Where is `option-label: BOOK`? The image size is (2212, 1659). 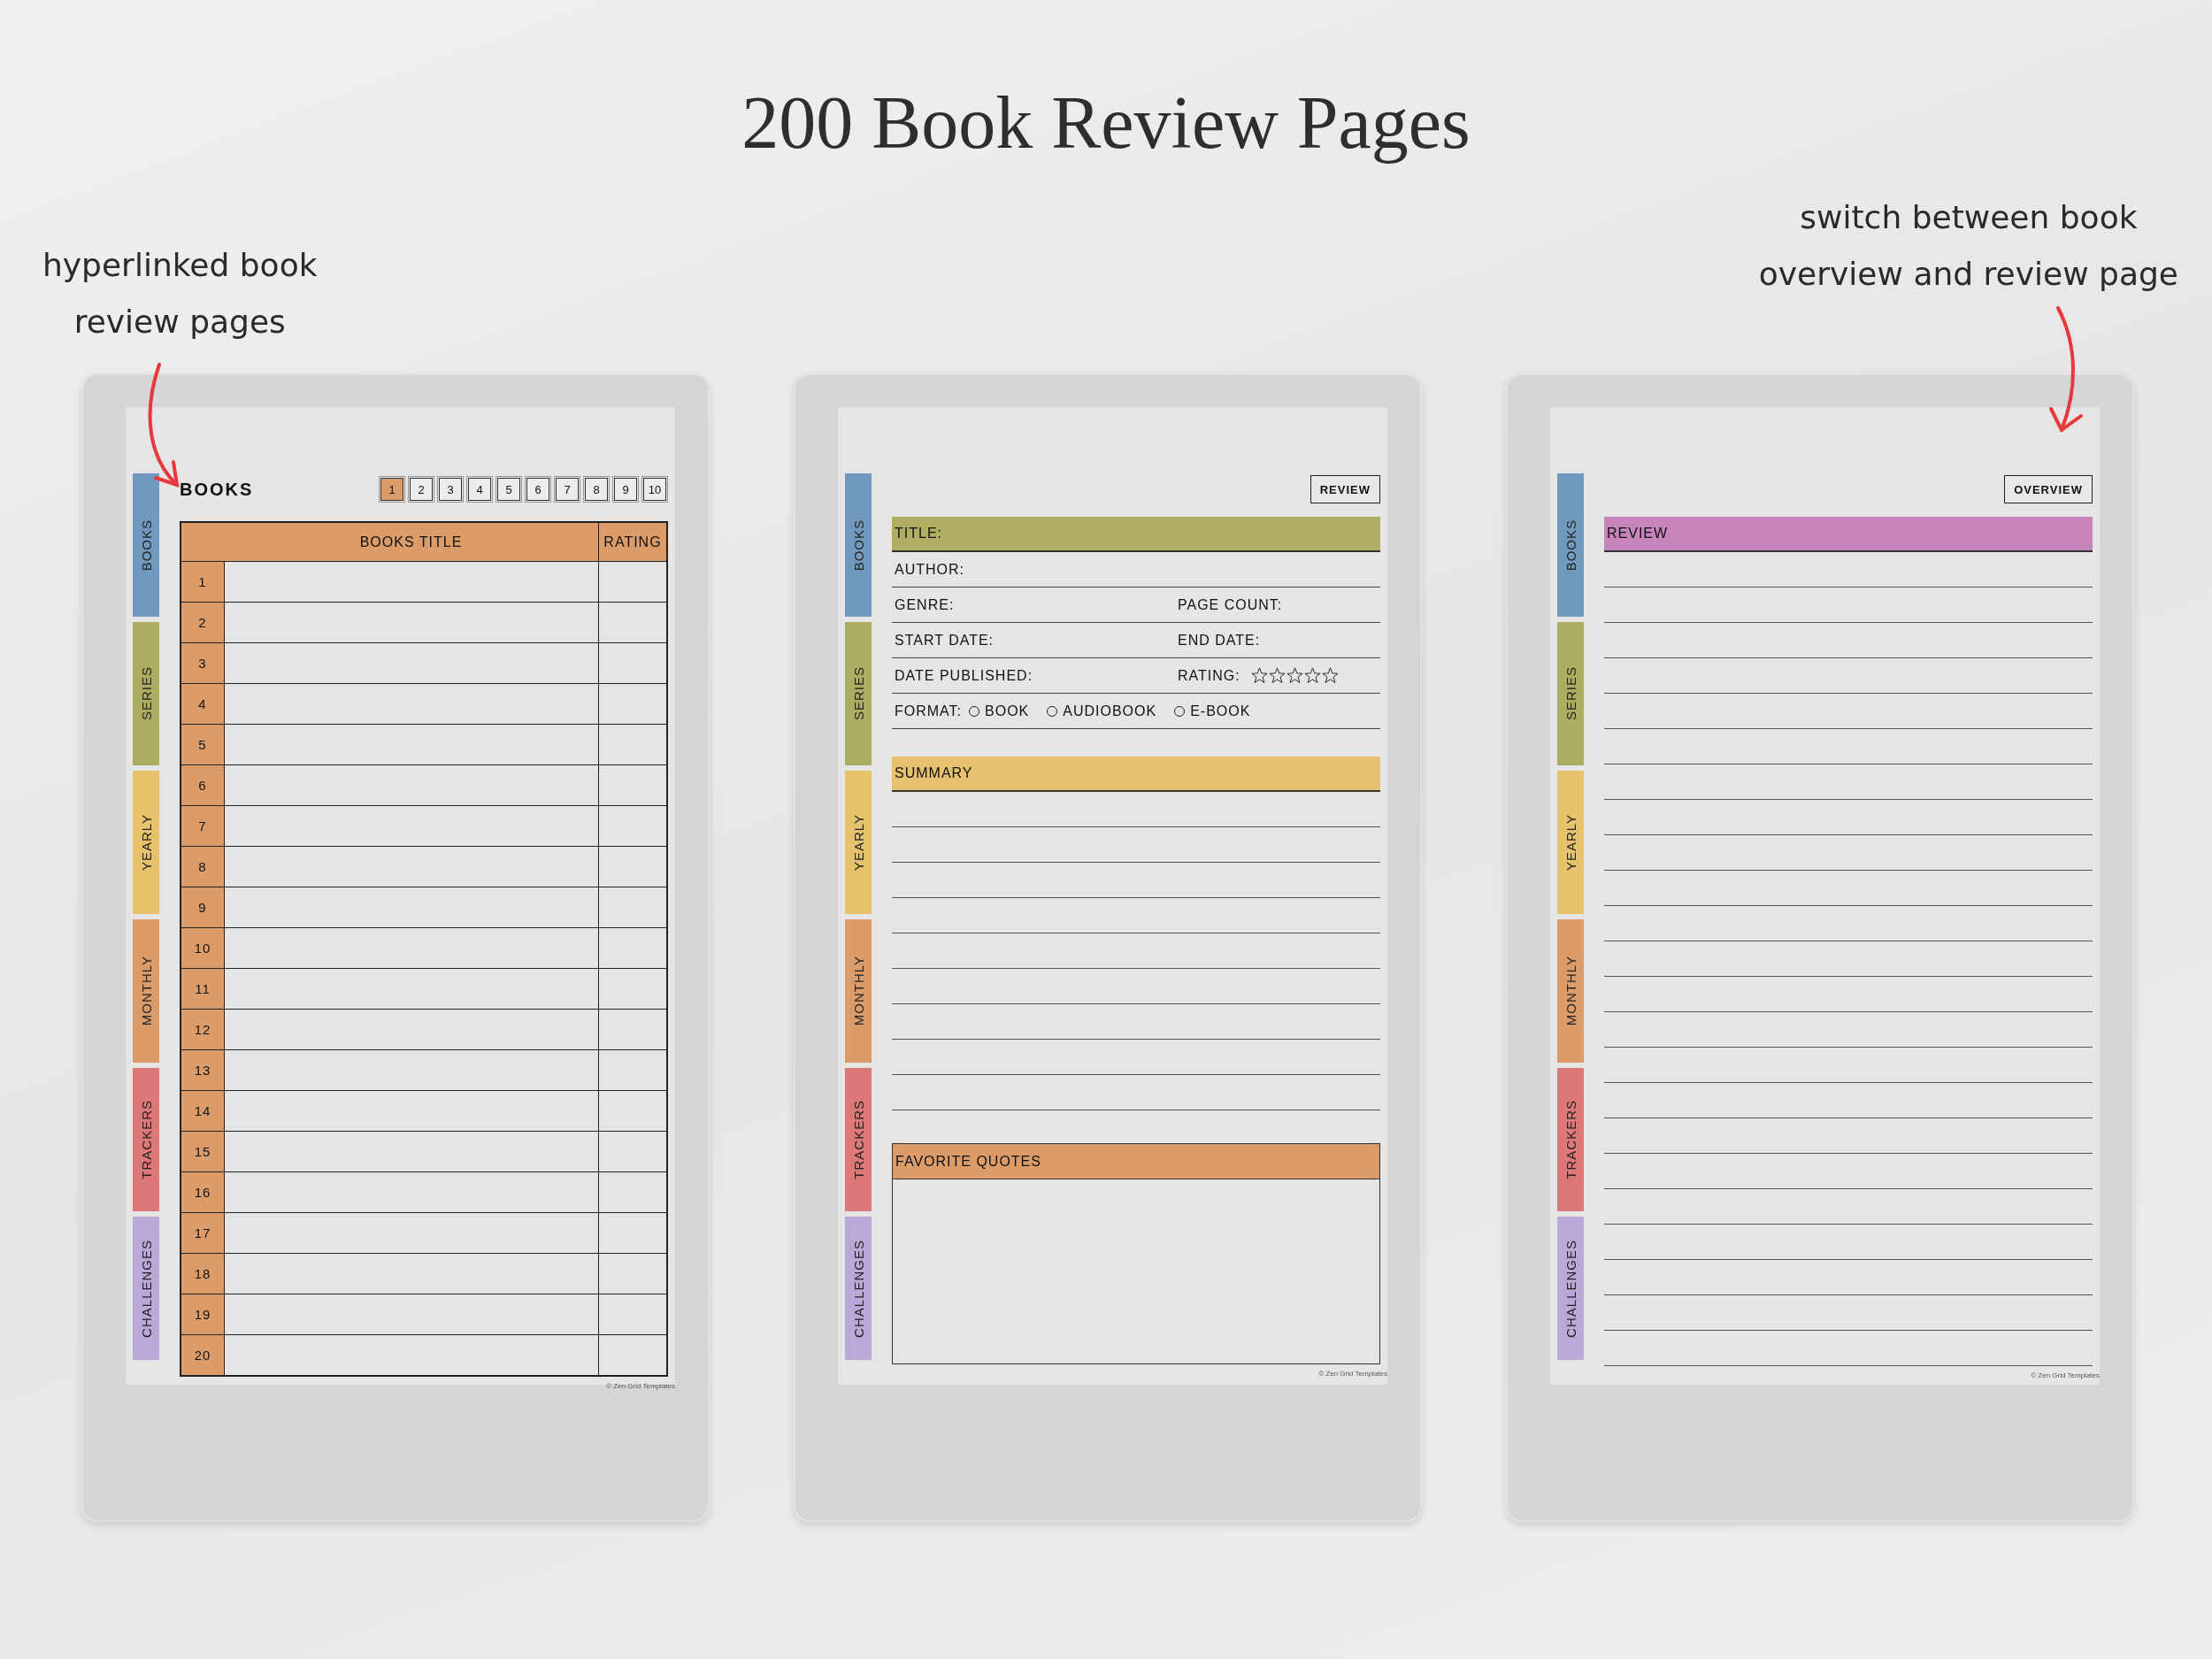
option-label: BOOK is located at coordinates (1008, 711).